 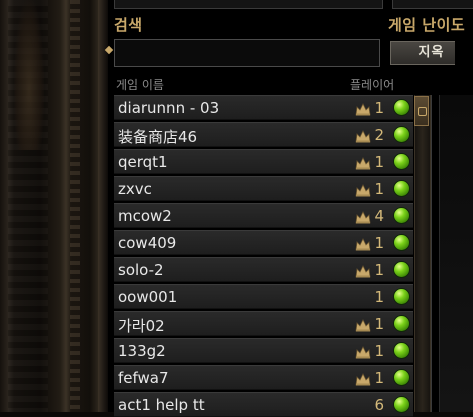 I want to click on game-row: qerqt1 1, so click(x=263, y=161).